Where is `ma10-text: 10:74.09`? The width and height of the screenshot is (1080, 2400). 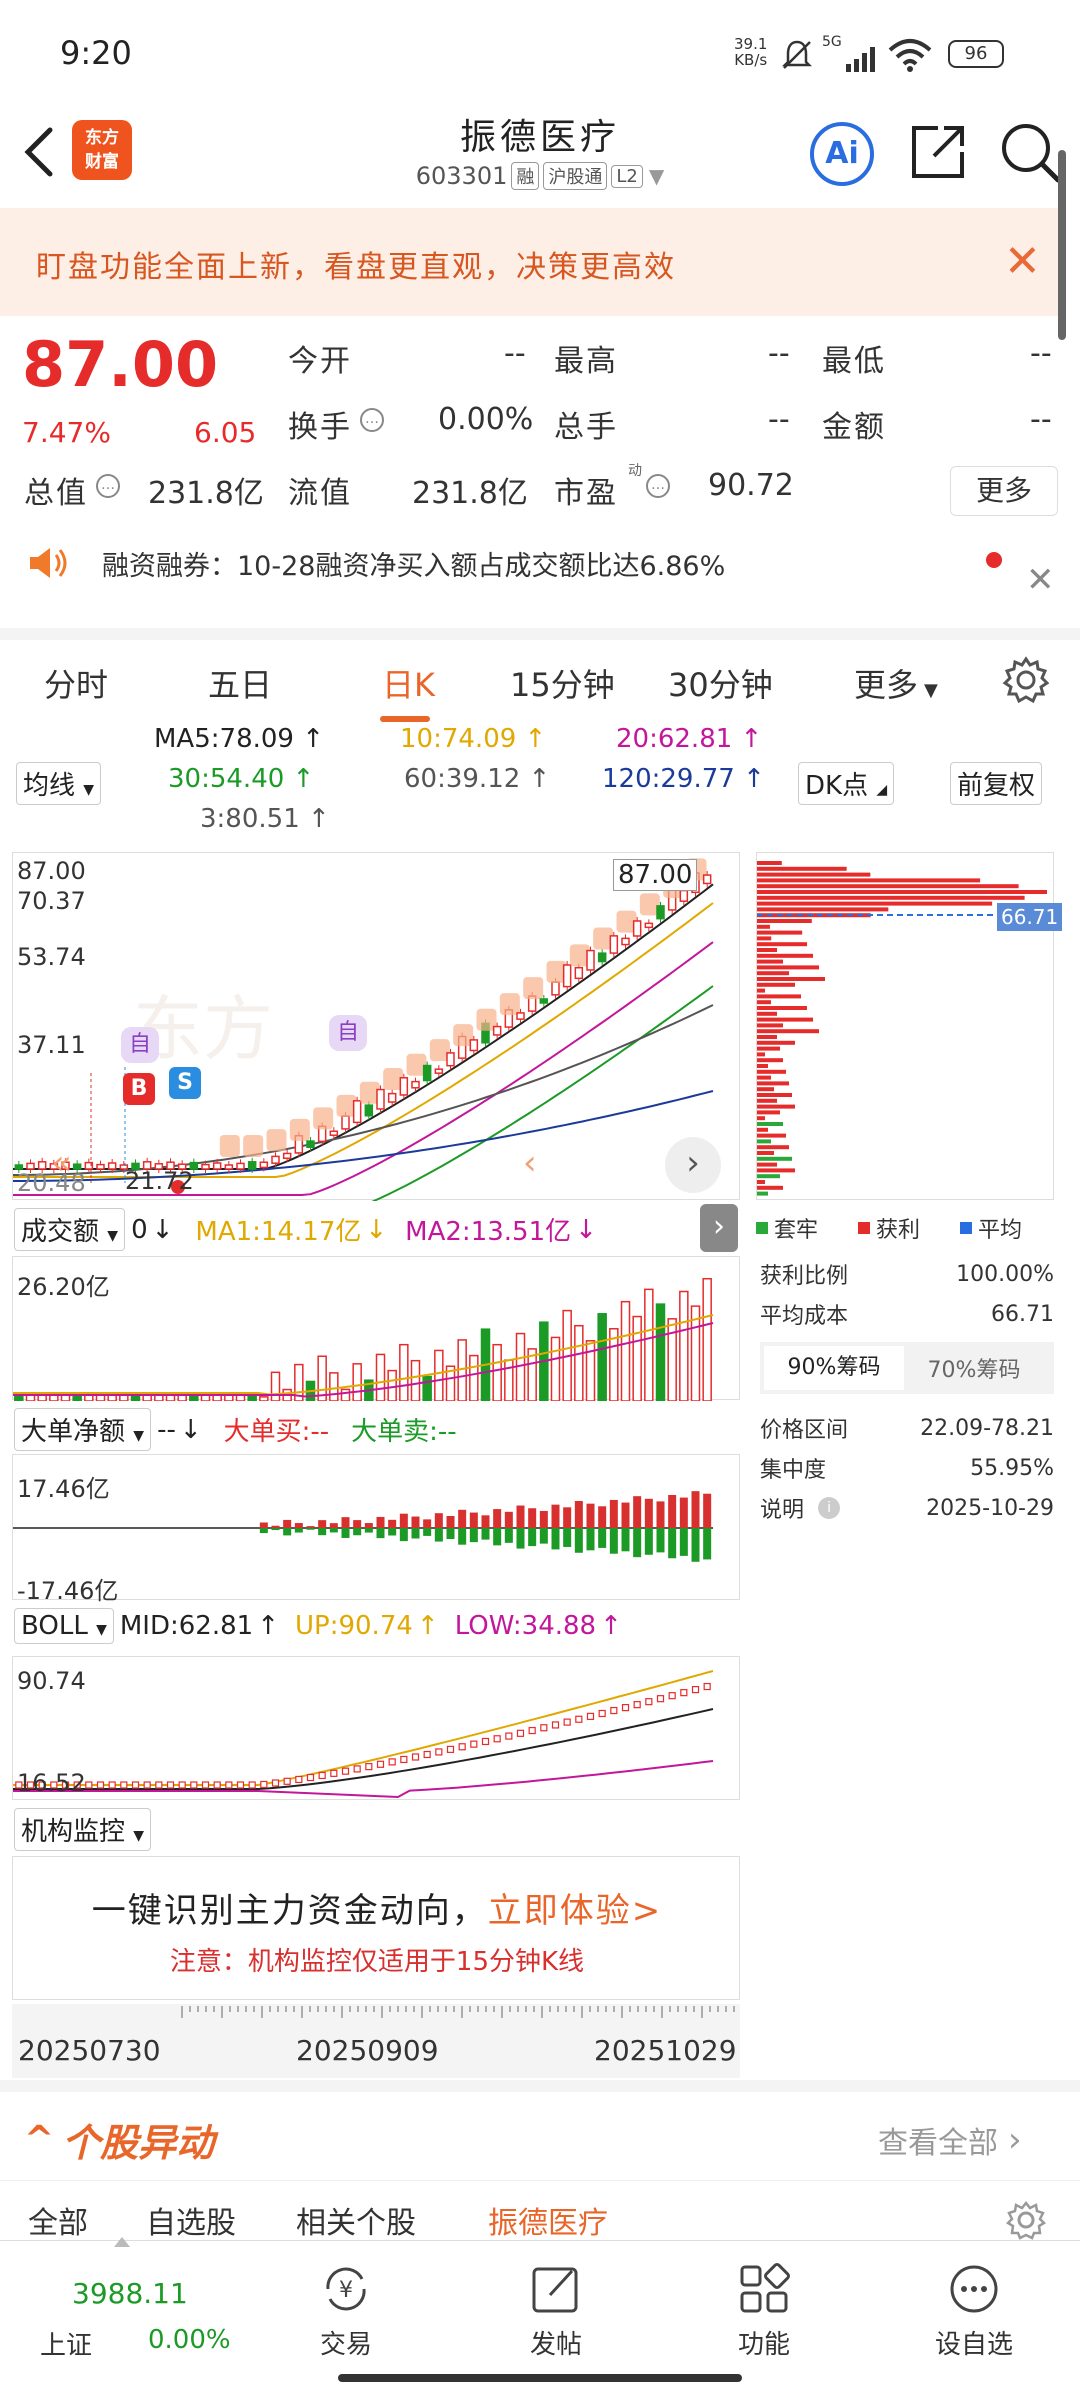
ma10-text: 10:74.09 is located at coordinates (458, 739).